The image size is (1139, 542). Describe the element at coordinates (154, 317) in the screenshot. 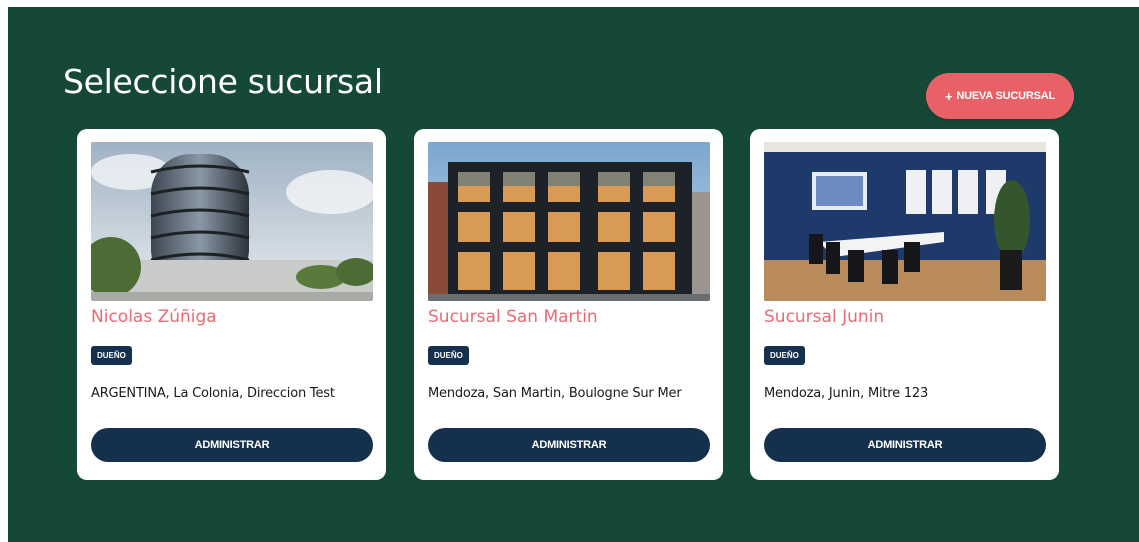

I see `branch-name: Nicolas Zúñiga` at that location.